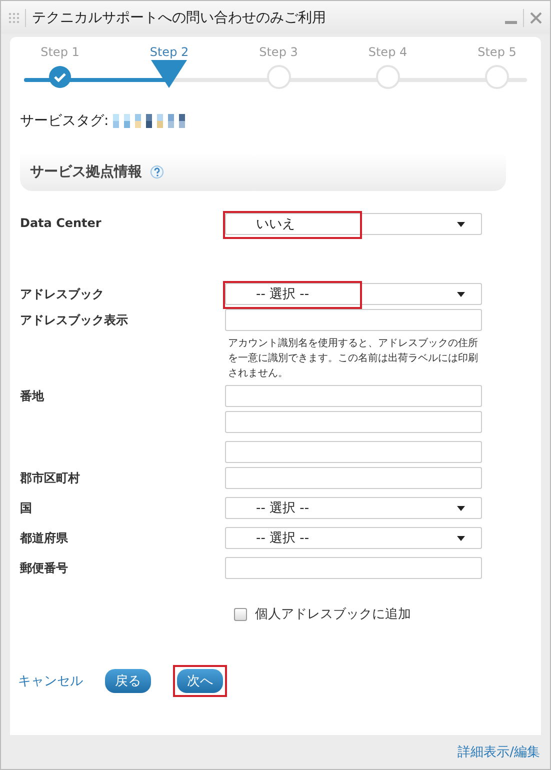  I want to click on help-text: アカウント識別名を使用すると、アドレスブックの住所を一意に識別できます。この名前は出荷ラベルには印刷されません。, so click(353, 358).